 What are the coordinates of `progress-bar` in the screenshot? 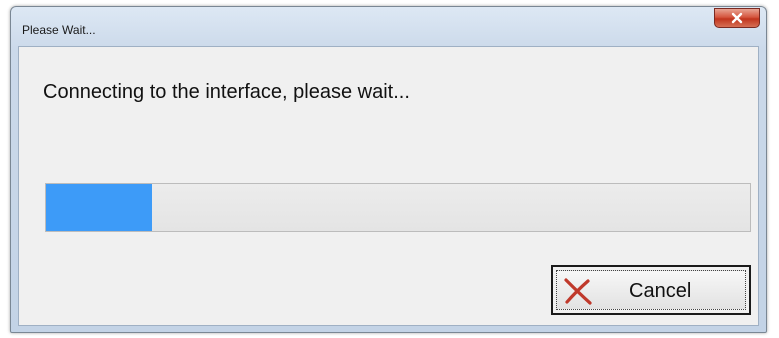 It's located at (398, 207).